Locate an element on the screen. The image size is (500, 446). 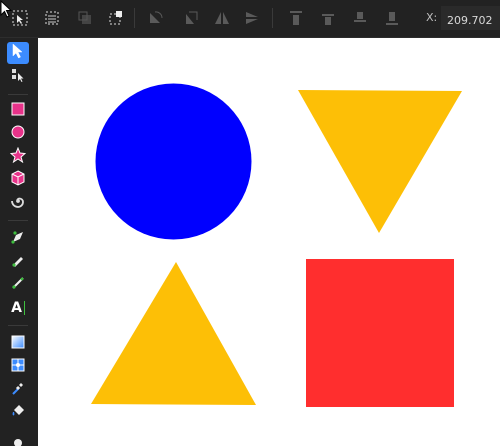
raise-icon is located at coordinates (328, 18).